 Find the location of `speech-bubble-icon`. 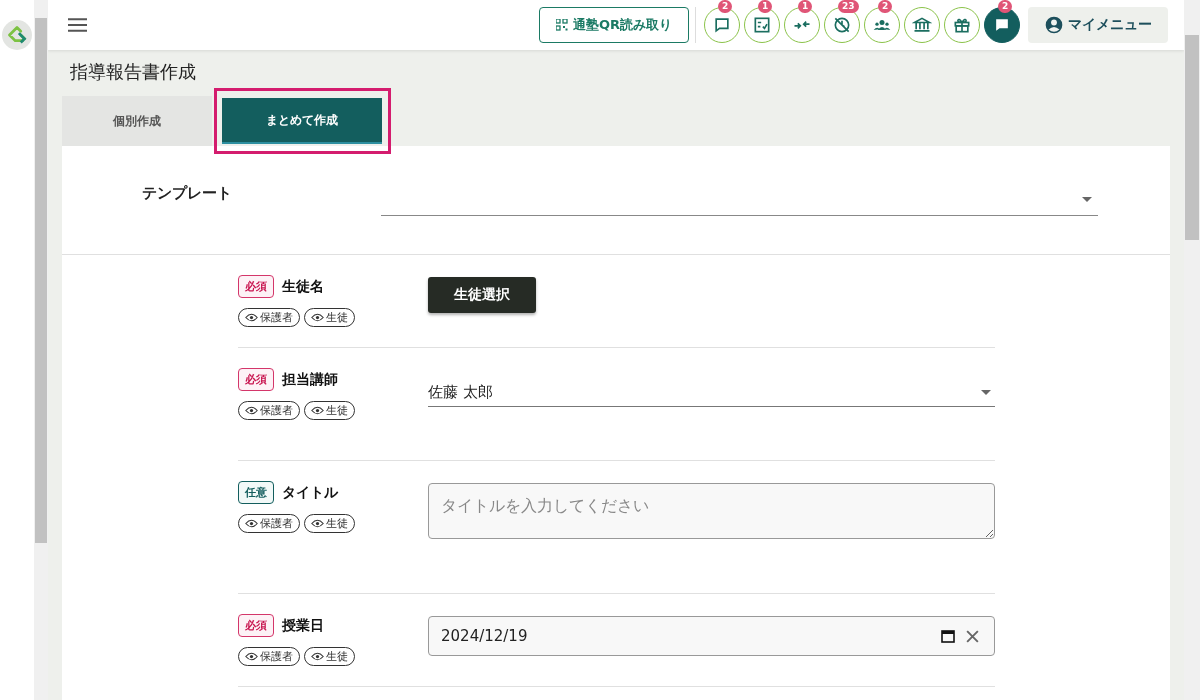

speech-bubble-icon is located at coordinates (722, 25).